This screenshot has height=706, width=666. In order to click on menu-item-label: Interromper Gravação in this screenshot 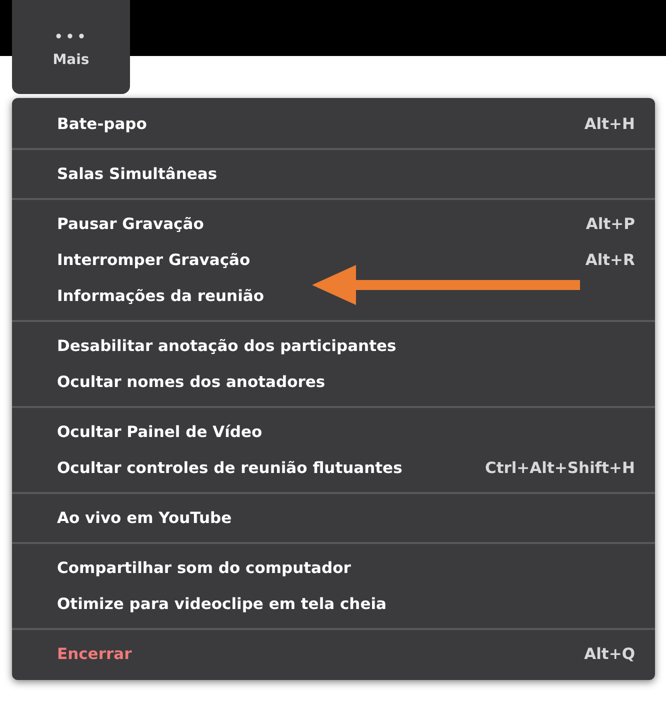, I will do `click(153, 260)`.